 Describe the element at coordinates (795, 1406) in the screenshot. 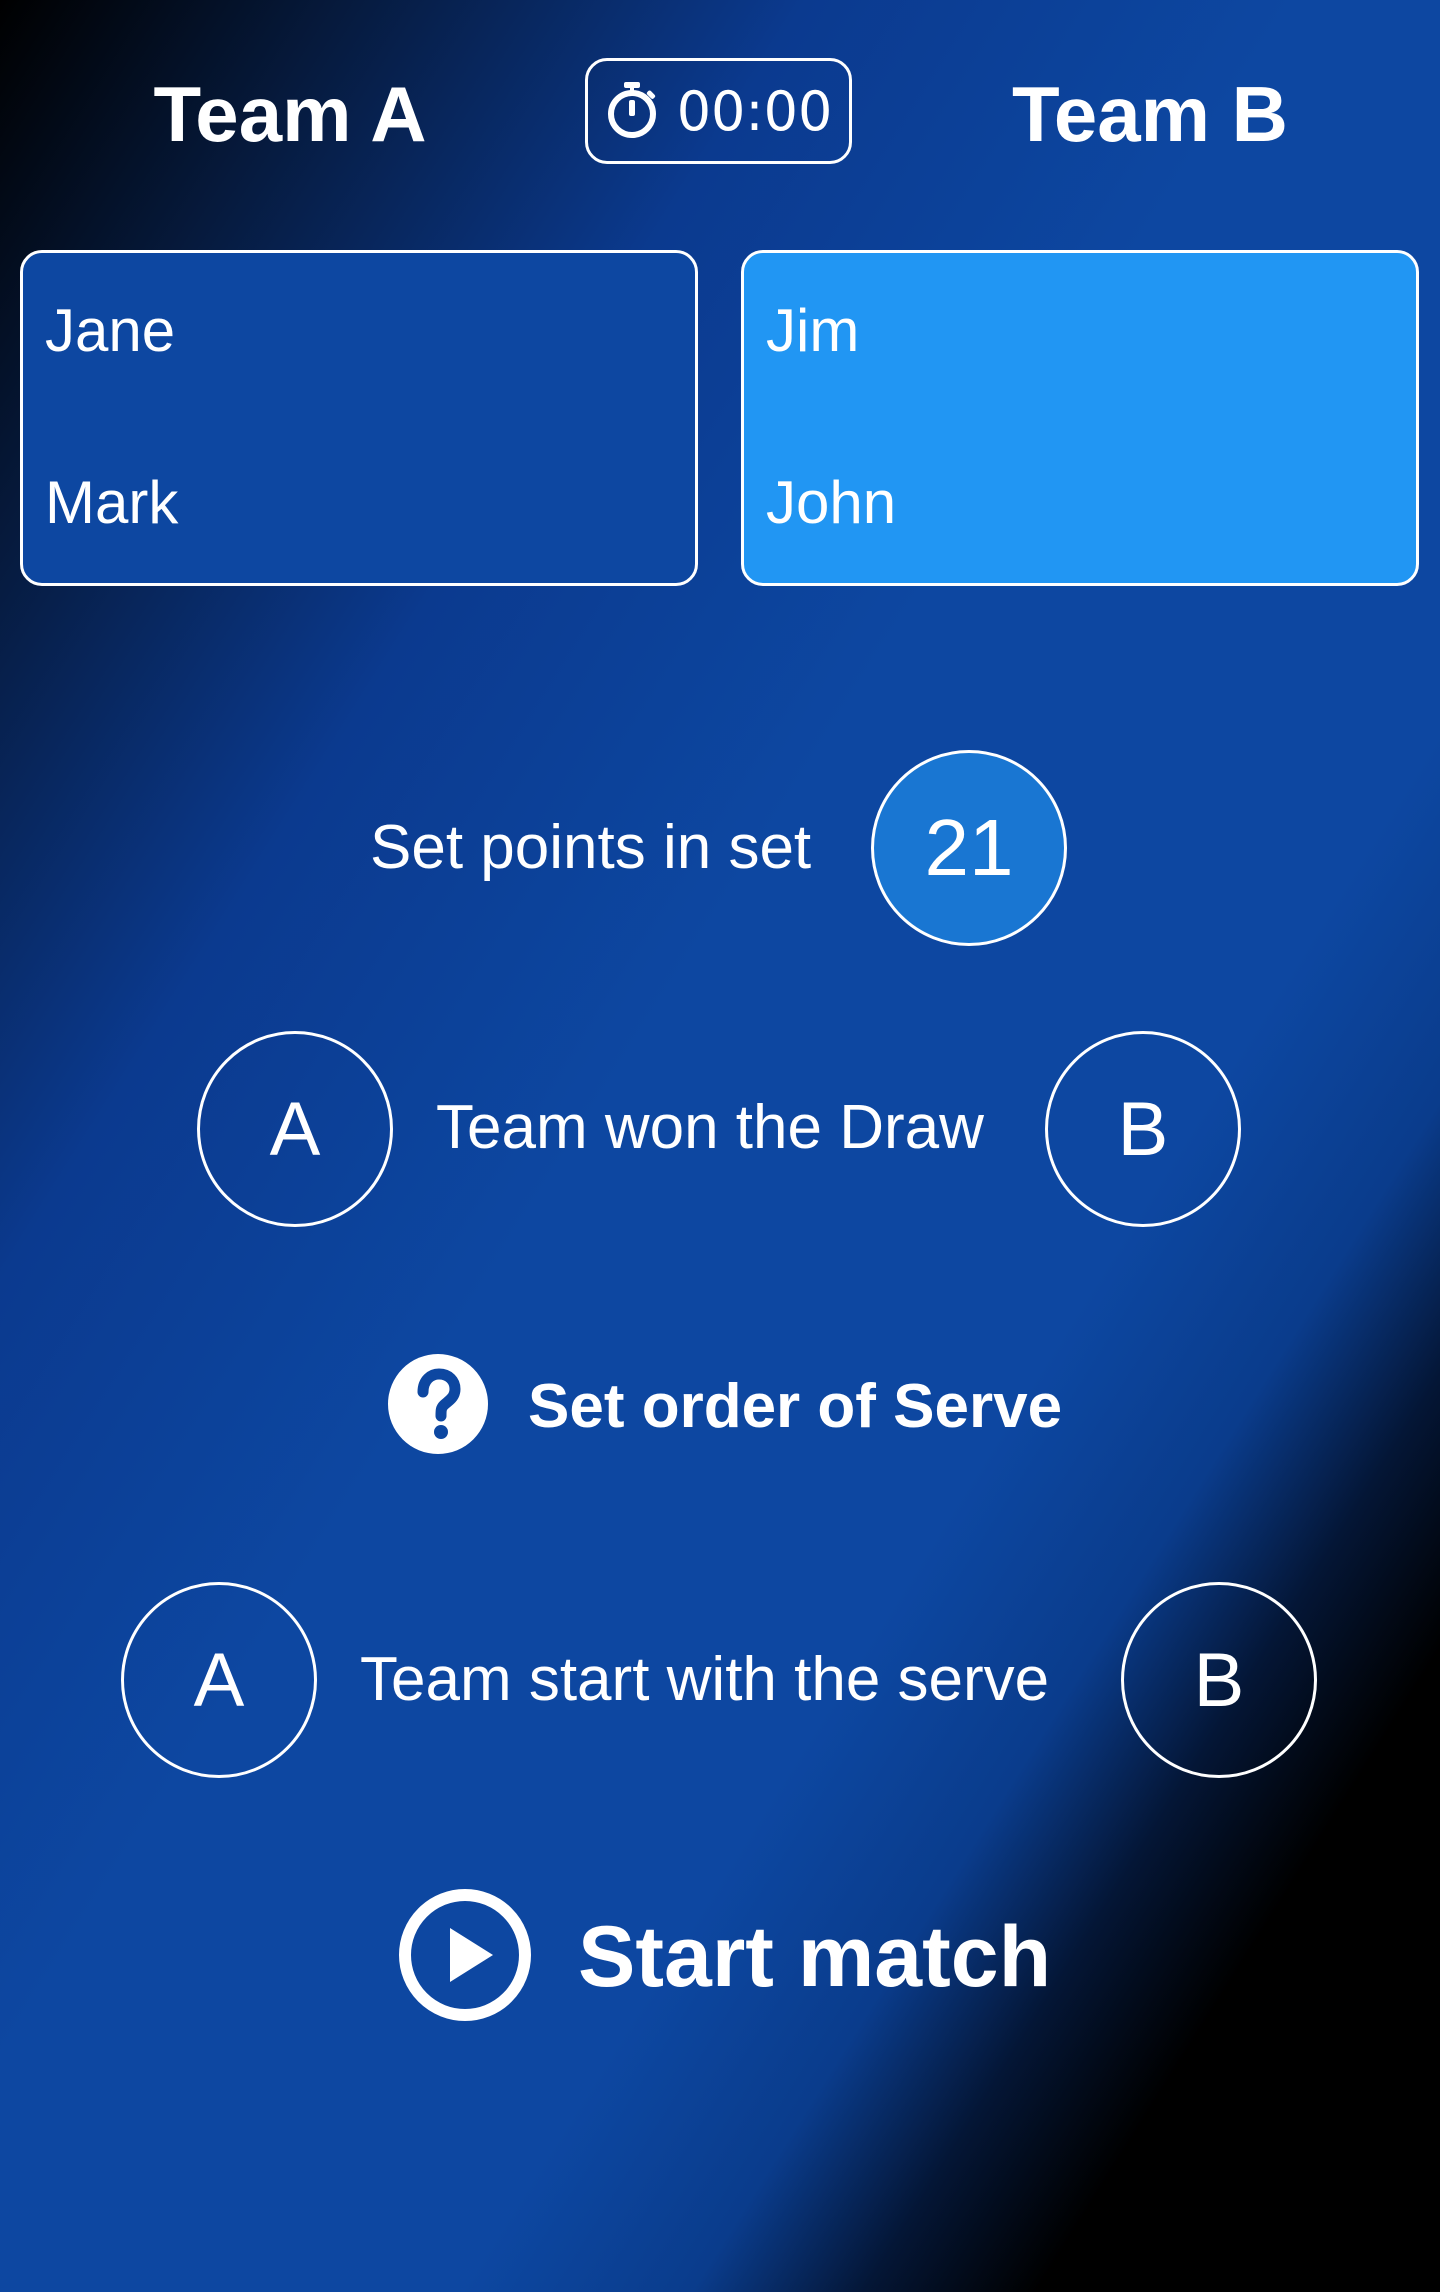

I see `set-order-of-serve-label: Set order of Serve` at that location.